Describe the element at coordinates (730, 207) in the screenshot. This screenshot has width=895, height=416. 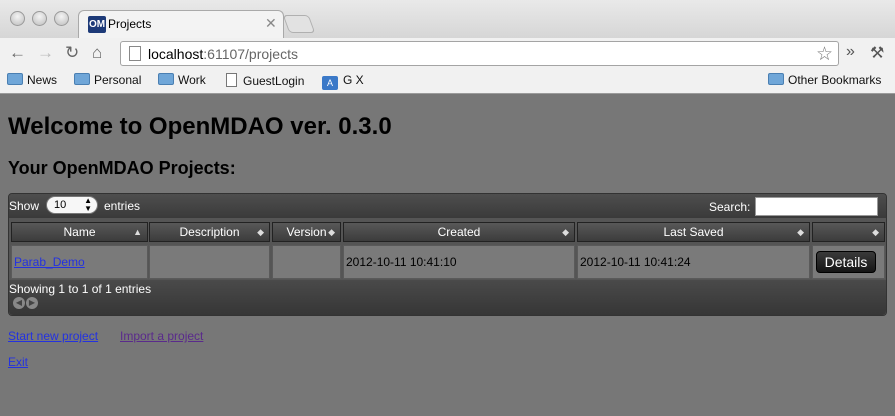
I see `search-label: Search:` at that location.